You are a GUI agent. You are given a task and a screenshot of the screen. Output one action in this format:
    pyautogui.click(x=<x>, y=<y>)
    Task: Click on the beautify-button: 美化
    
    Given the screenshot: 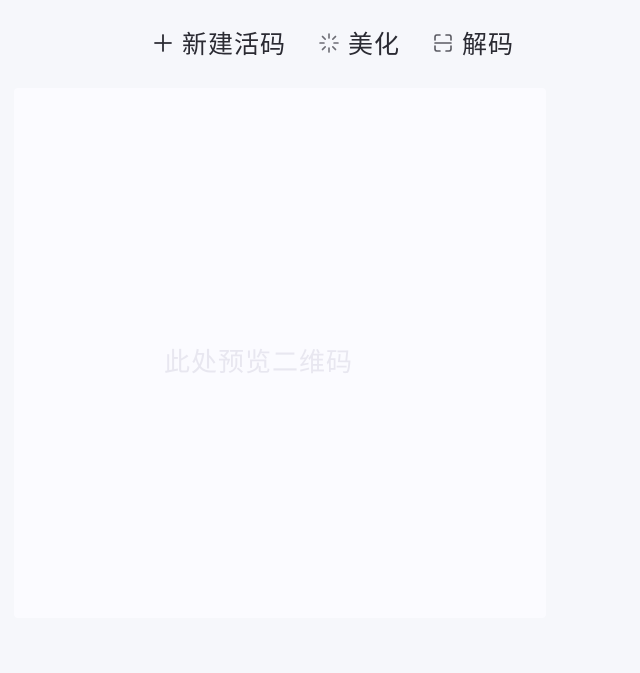 What is the action you would take?
    pyautogui.click(x=358, y=43)
    